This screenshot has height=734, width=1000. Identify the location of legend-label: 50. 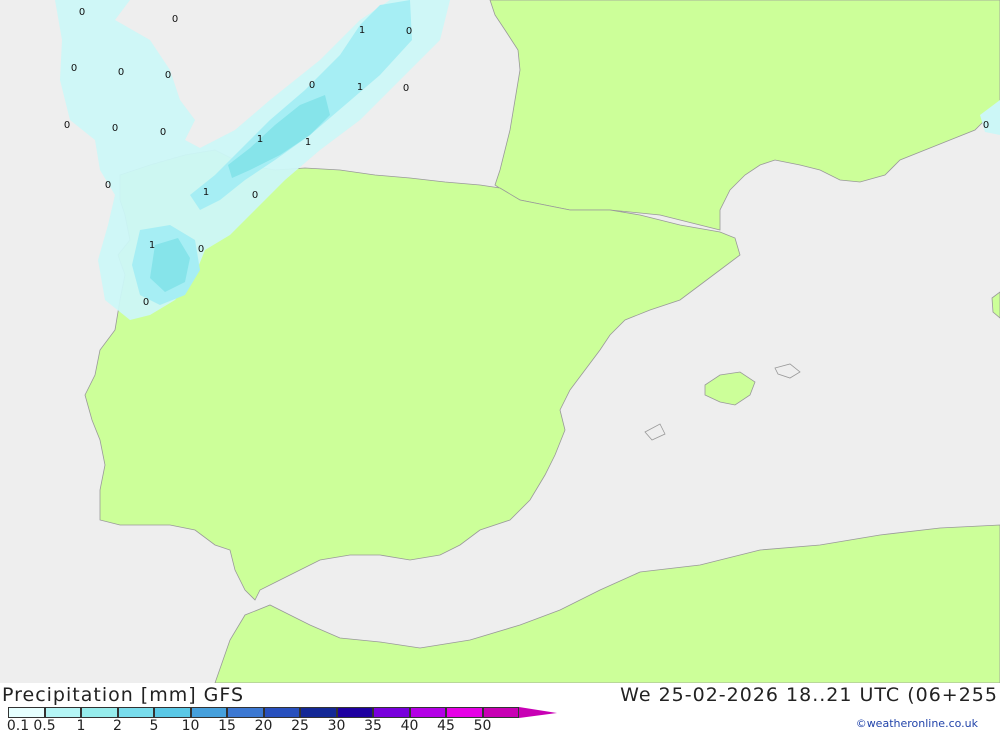
(482, 726).